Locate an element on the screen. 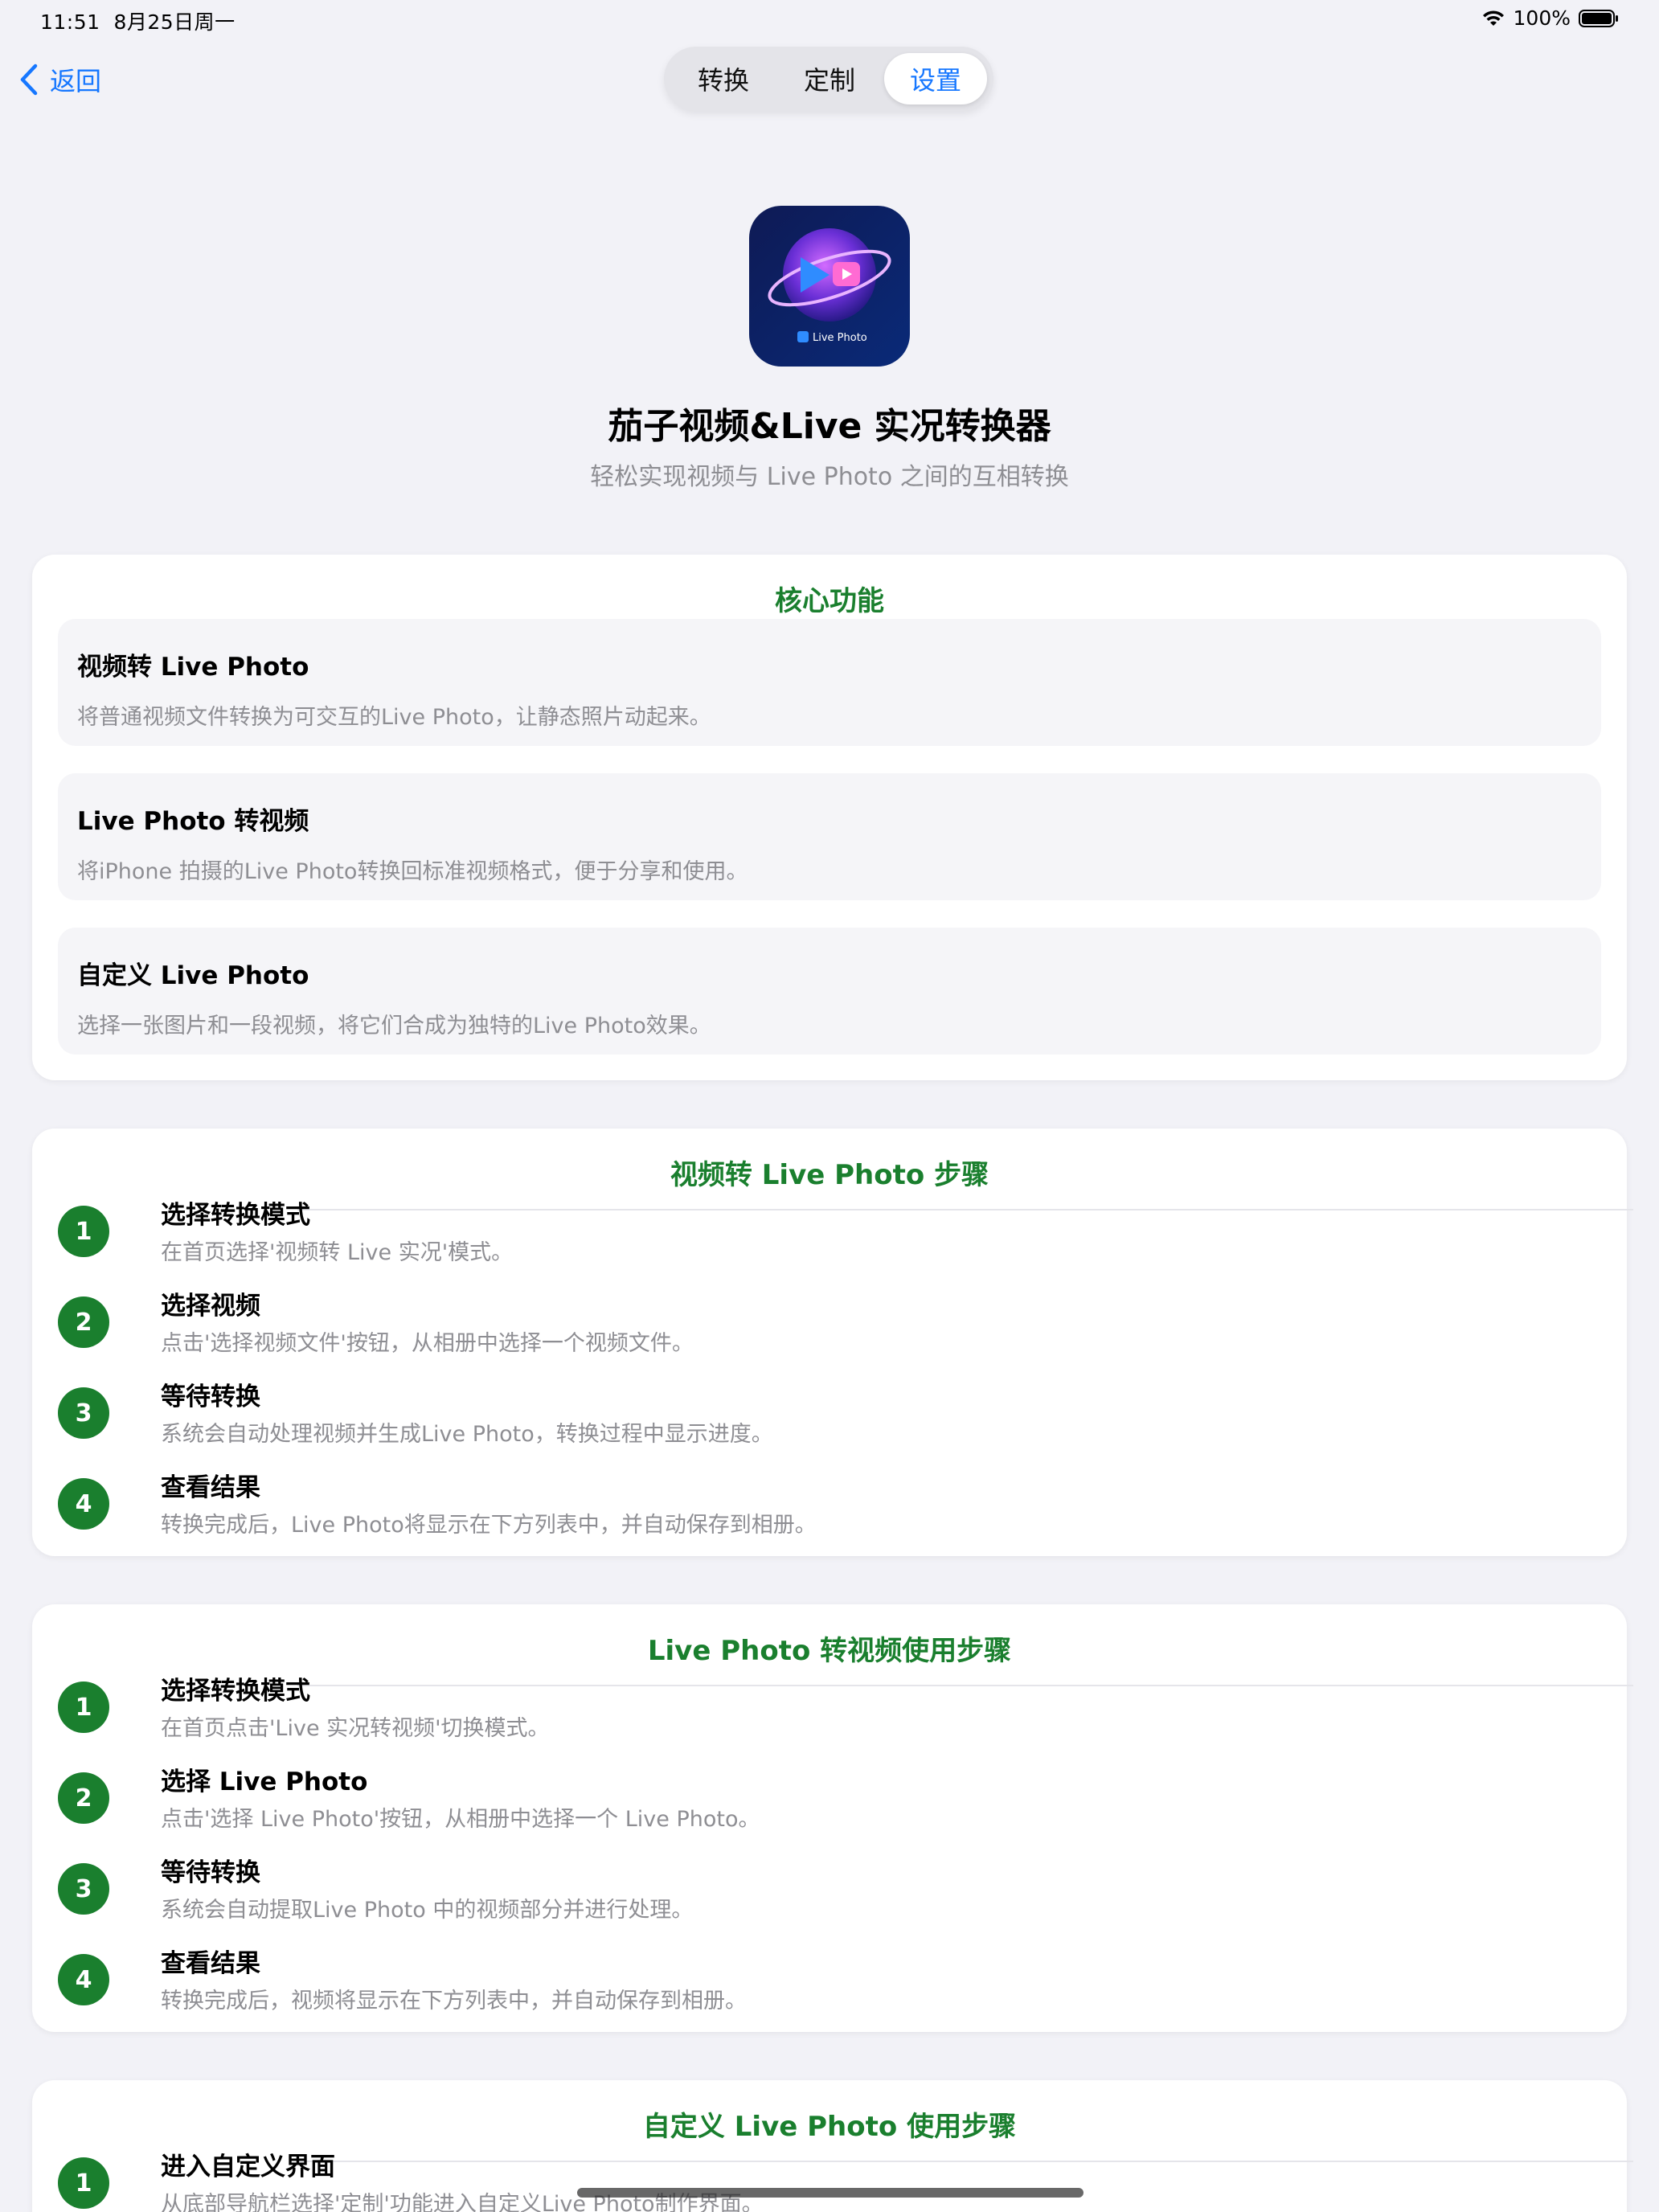  wifi-icon is located at coordinates (1493, 18).